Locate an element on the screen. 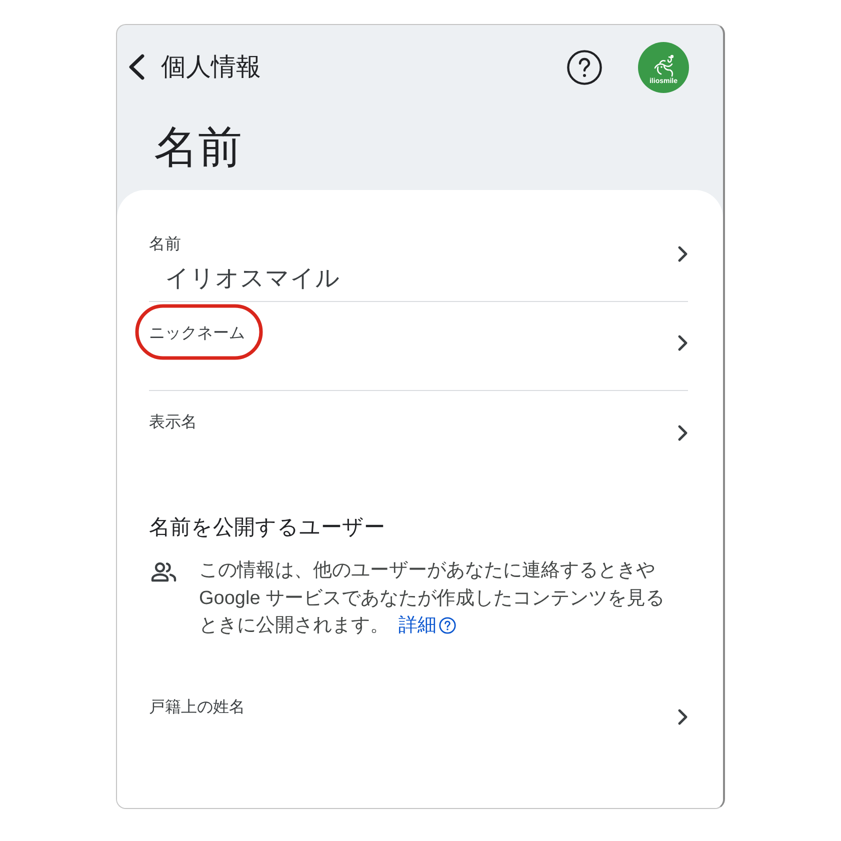 The image size is (841, 841). back-button: 個人情報 is located at coordinates (194, 67).